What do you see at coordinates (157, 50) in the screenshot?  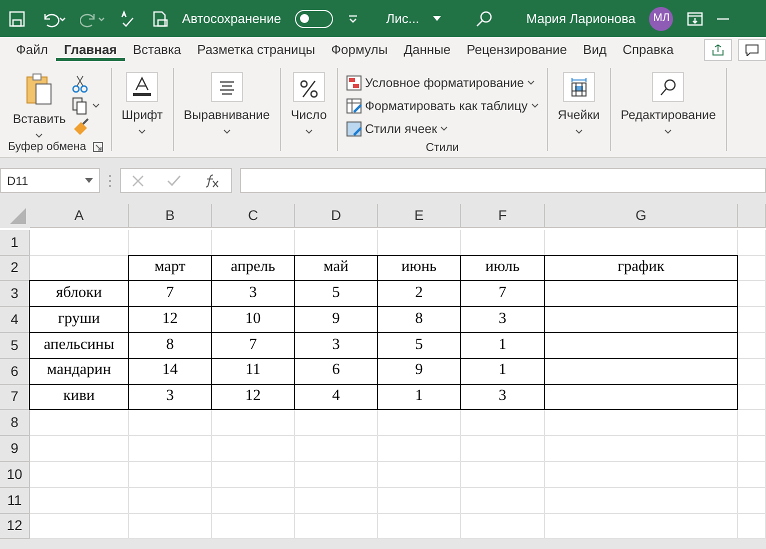 I see `menu-tab: Вставка` at bounding box center [157, 50].